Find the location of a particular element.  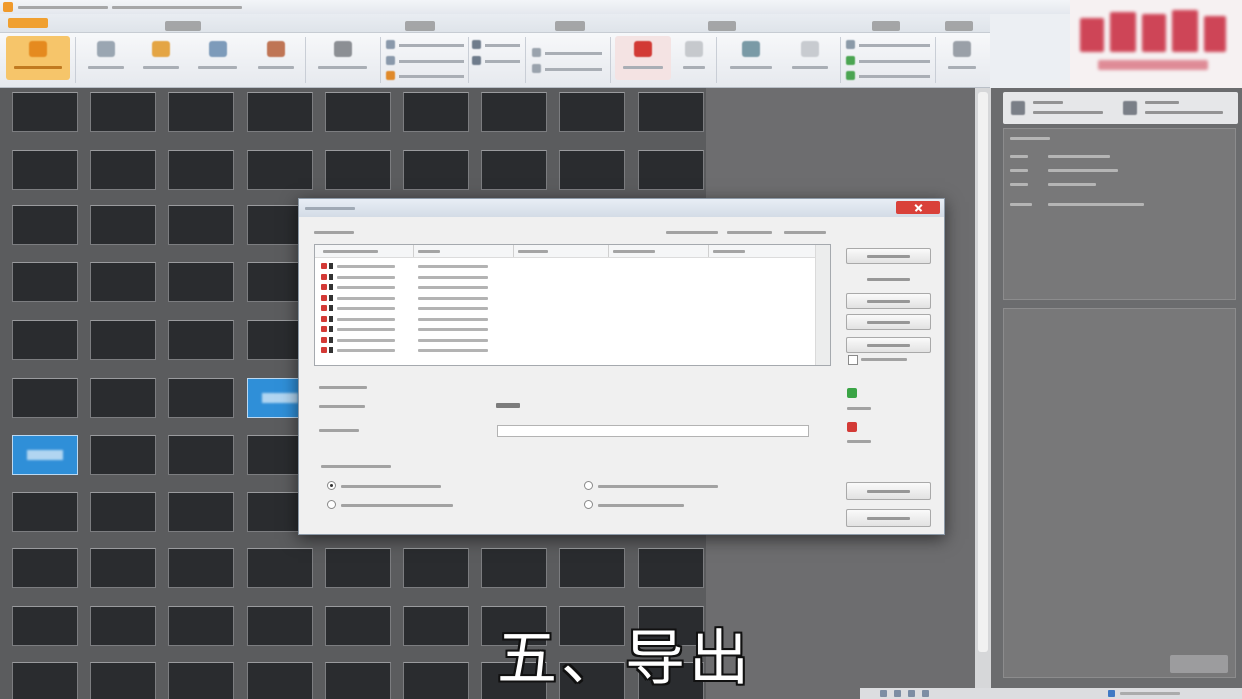

record-button is located at coordinates (643, 58).